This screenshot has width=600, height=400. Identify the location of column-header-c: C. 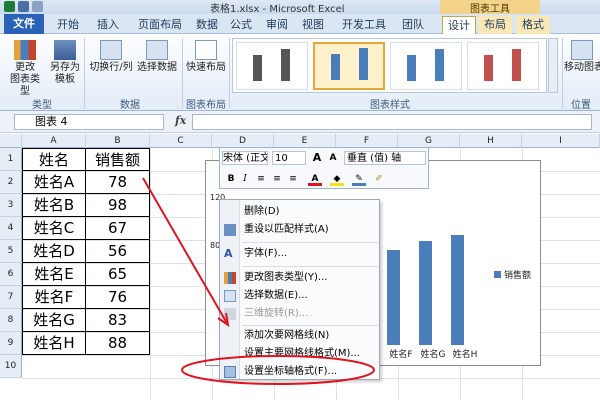
(181, 141).